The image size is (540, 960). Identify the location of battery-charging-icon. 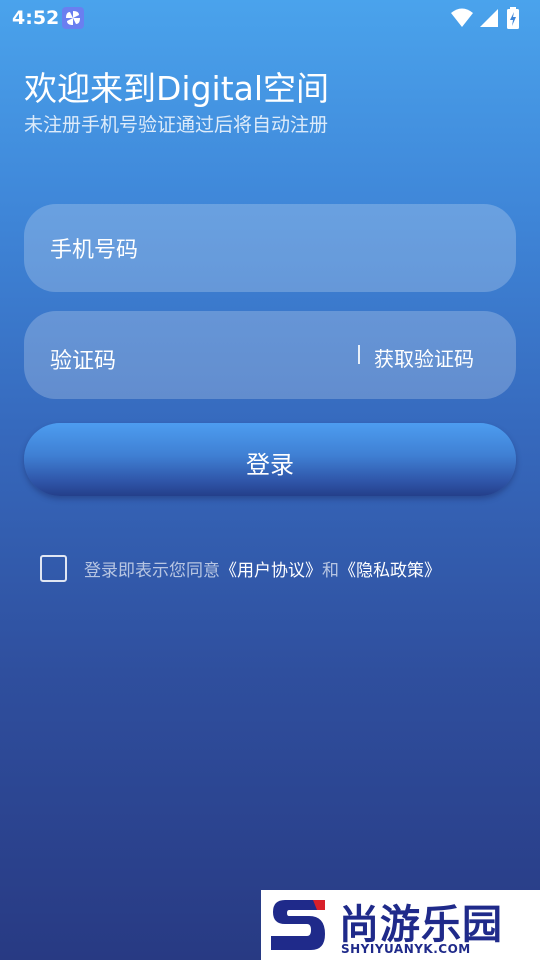
(513, 18).